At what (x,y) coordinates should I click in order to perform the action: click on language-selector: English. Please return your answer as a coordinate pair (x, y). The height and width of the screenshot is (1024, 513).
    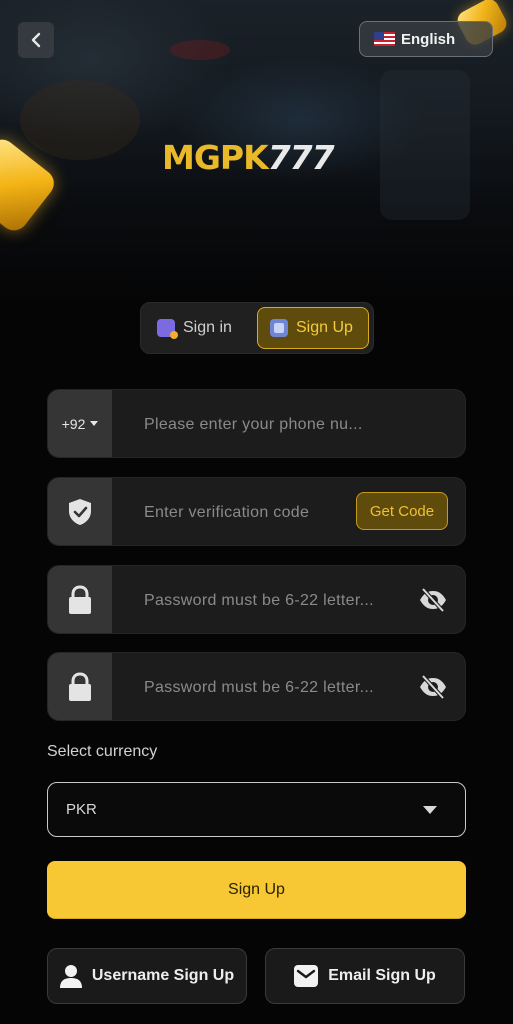
    Looking at the image, I should click on (426, 39).